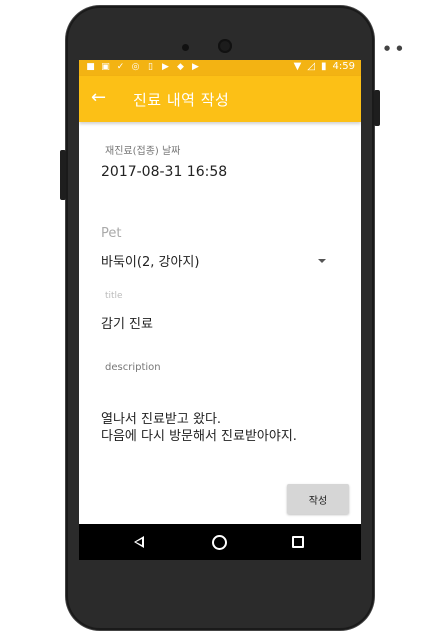 Image resolution: width=441 pixels, height=638 pixels. Describe the element at coordinates (114, 296) in the screenshot. I see `title-label: title` at that location.